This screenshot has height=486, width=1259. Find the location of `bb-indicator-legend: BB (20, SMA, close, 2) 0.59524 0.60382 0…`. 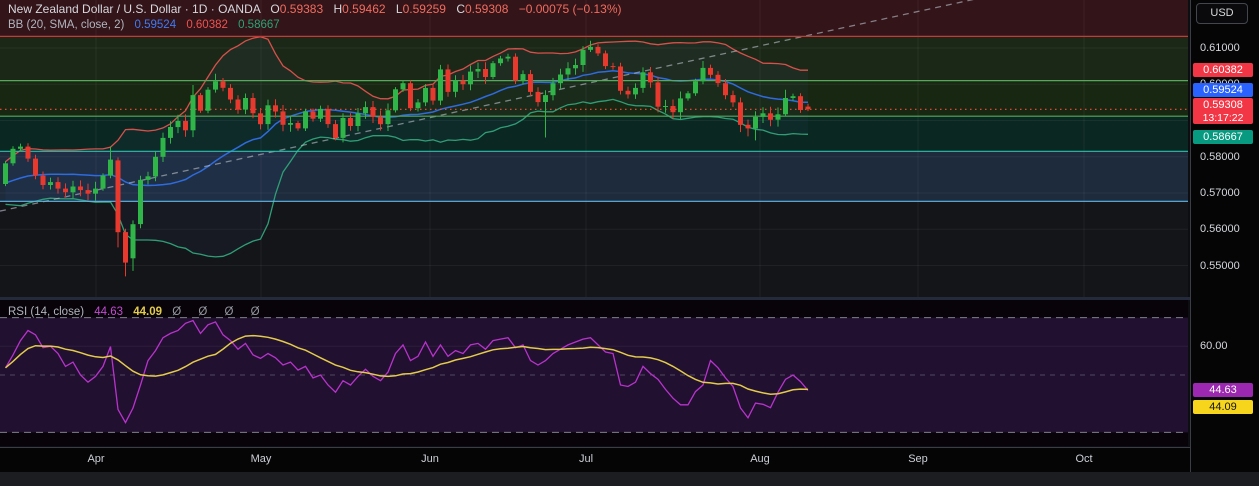

bb-indicator-legend: BB (20, SMA, close, 2) 0.59524 0.60382 0… is located at coordinates (144, 25).